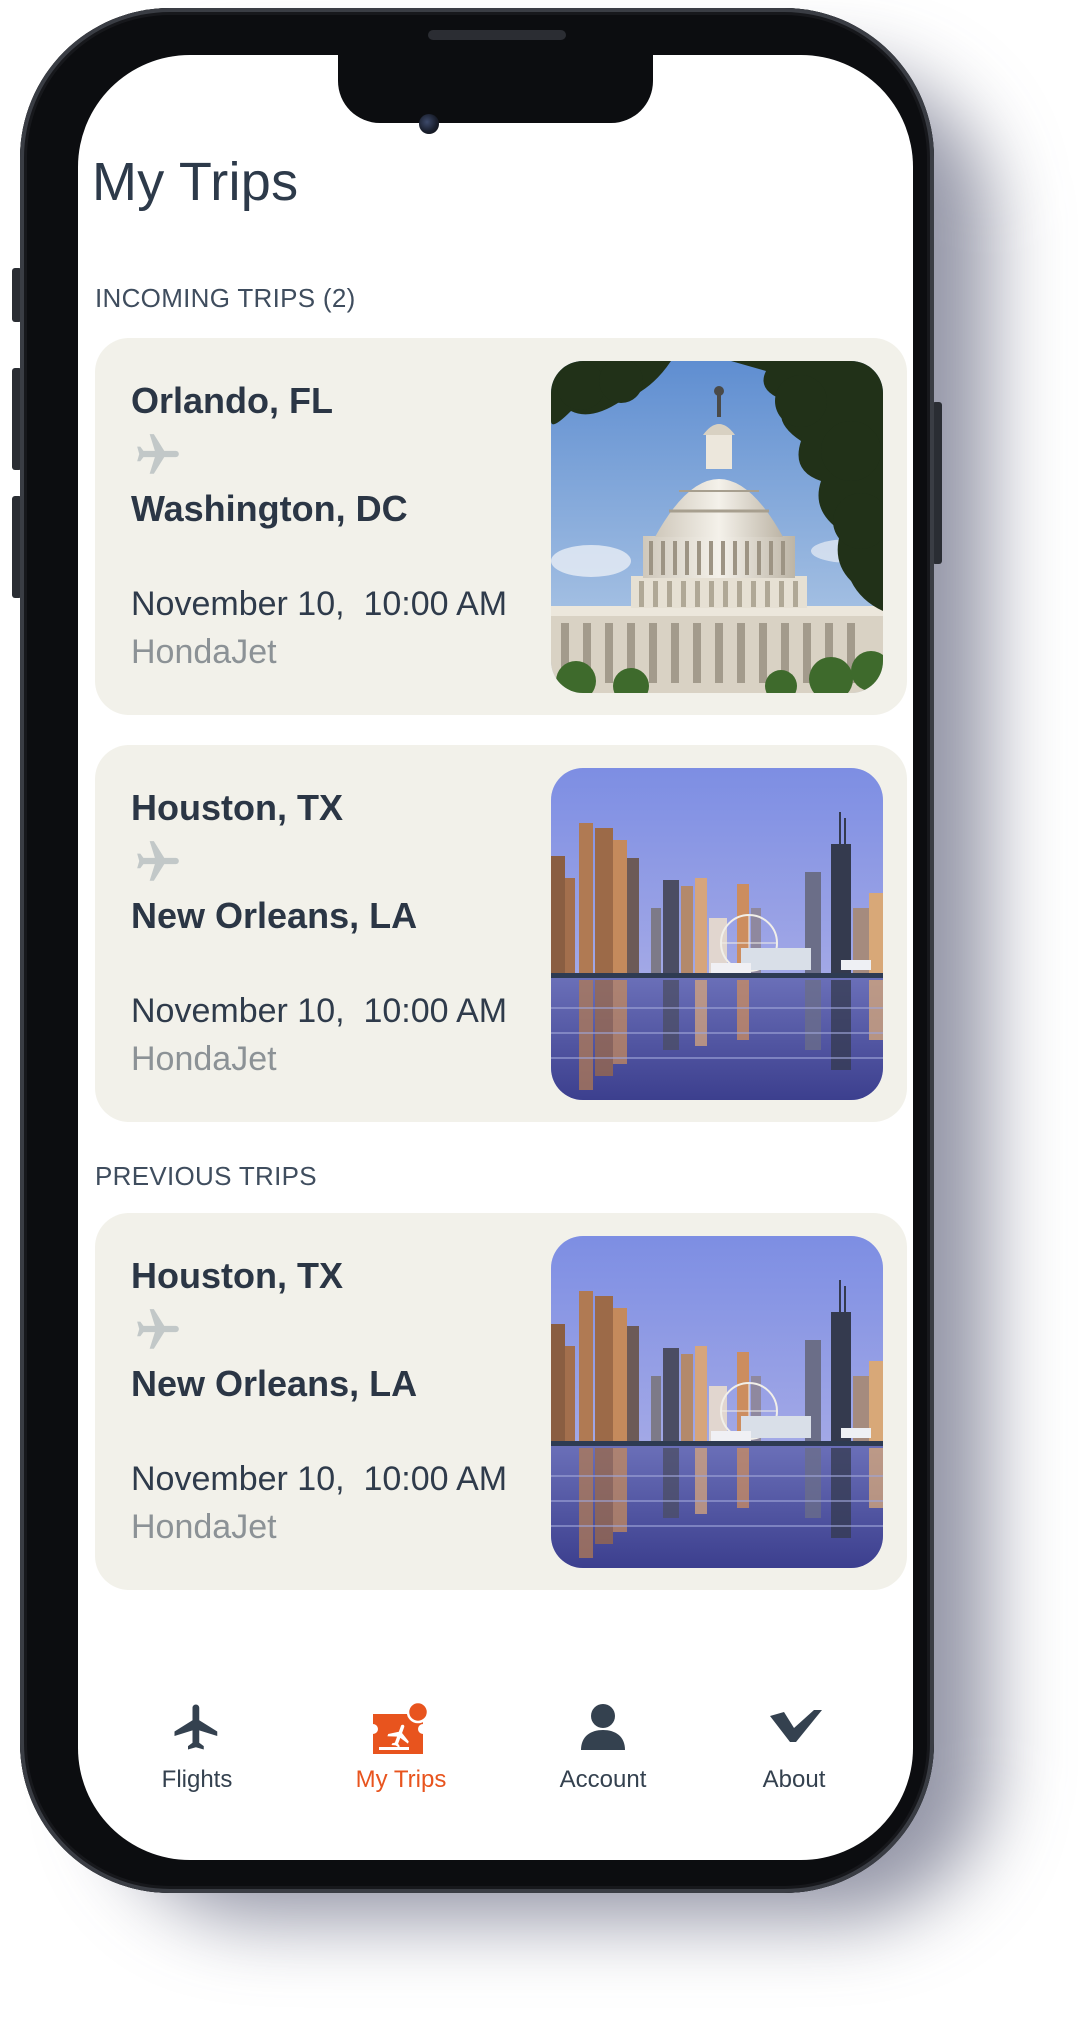 The height and width of the screenshot is (2018, 1088). I want to click on logo-icon, so click(796, 1726).